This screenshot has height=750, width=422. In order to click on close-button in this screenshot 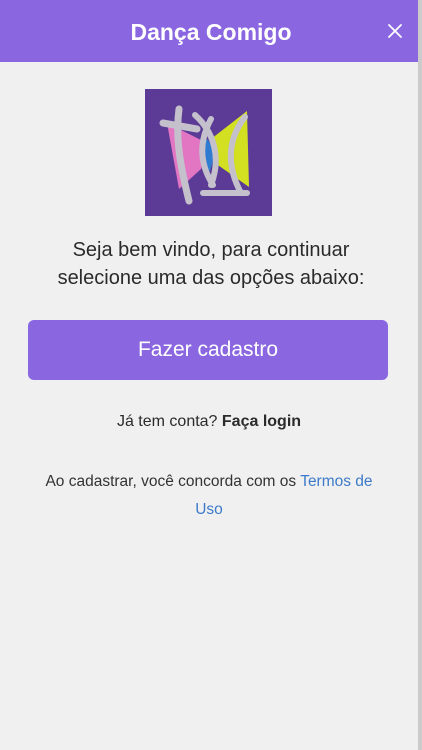, I will do `click(395, 31)`.